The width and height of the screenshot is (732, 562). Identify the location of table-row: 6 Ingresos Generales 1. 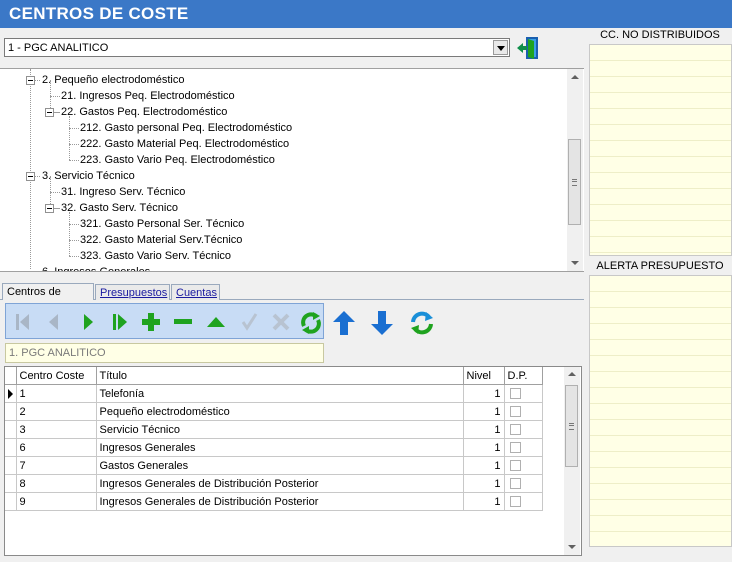
(274, 447).